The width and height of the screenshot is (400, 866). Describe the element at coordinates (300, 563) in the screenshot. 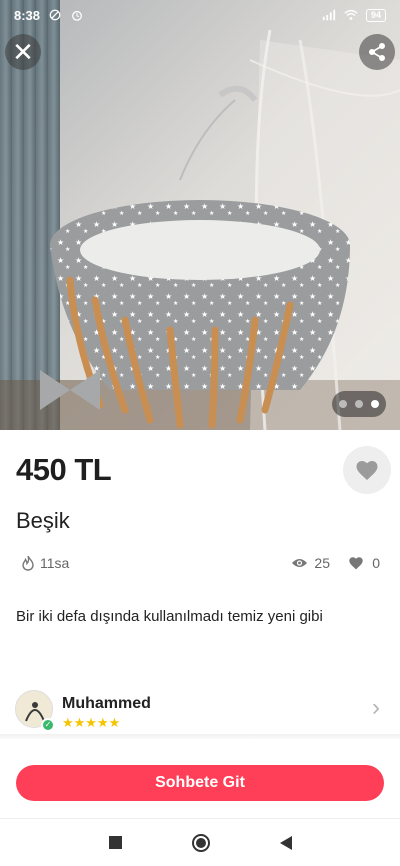

I see `eye-icon` at that location.